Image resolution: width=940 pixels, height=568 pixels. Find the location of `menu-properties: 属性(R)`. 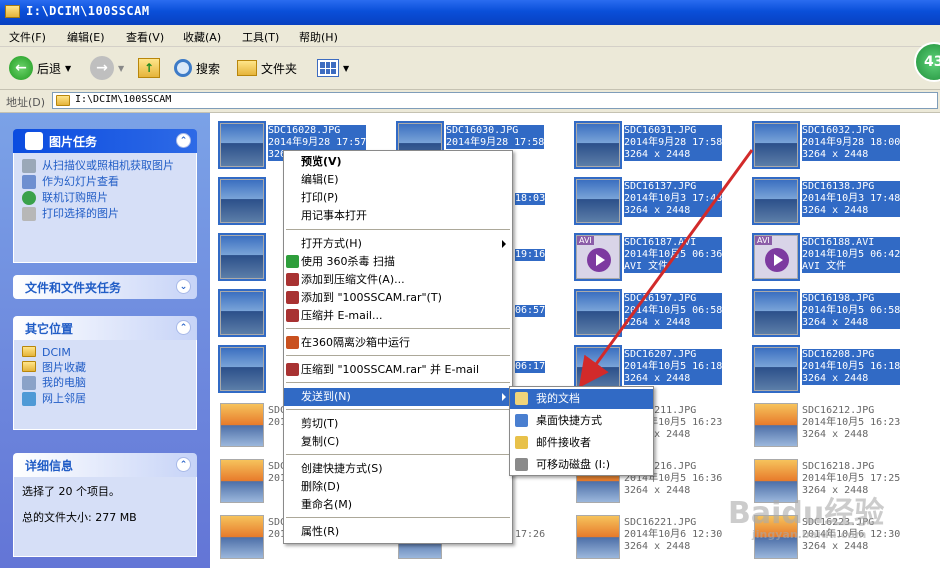

menu-properties: 属性(R) is located at coordinates (398, 532).